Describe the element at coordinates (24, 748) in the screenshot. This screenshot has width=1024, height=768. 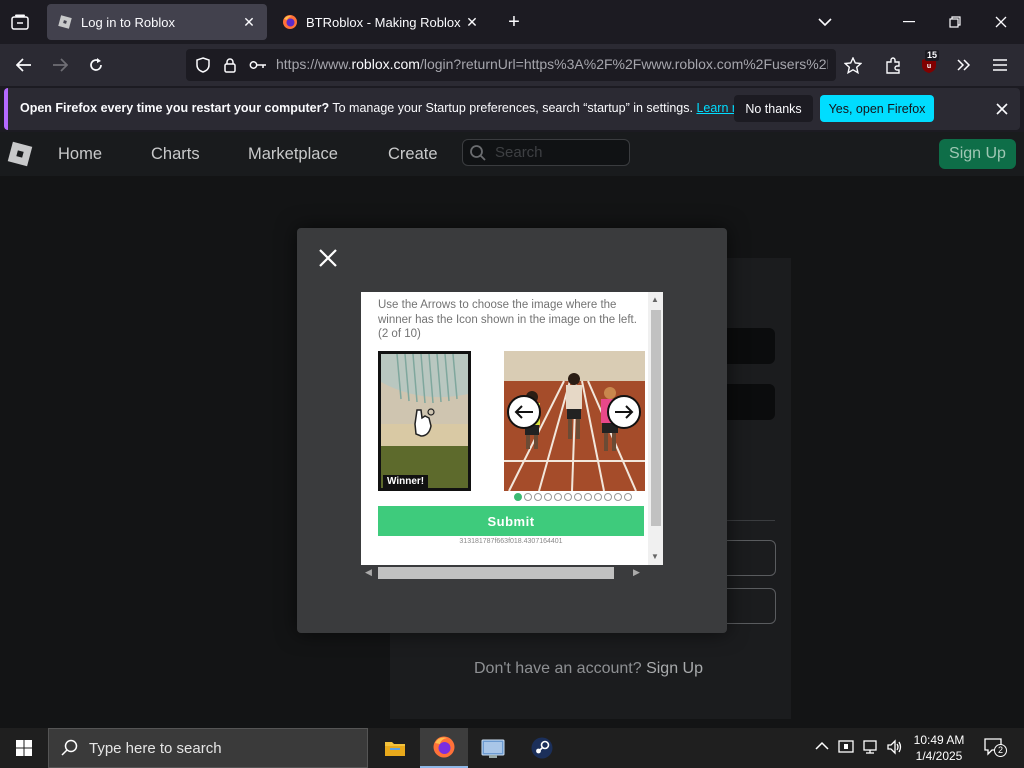
I see `windows-start-icon` at that location.